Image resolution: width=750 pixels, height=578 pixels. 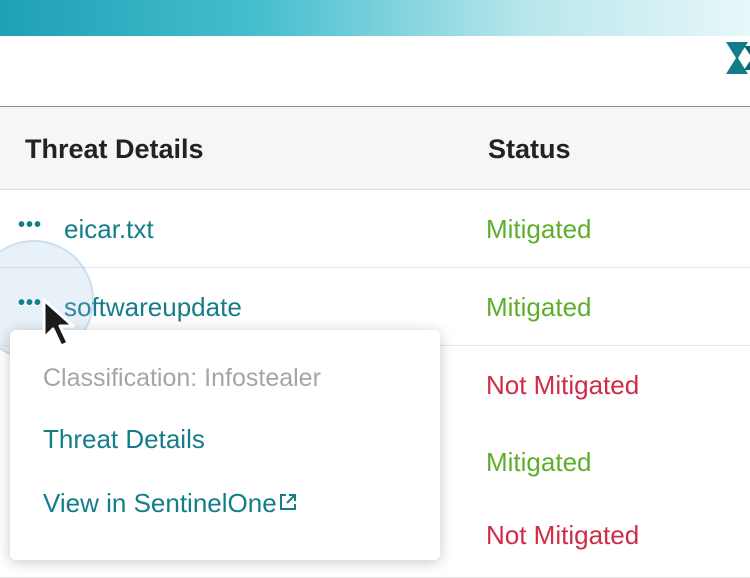 I want to click on menu-item-threat-details: Threat Details, so click(x=124, y=439).